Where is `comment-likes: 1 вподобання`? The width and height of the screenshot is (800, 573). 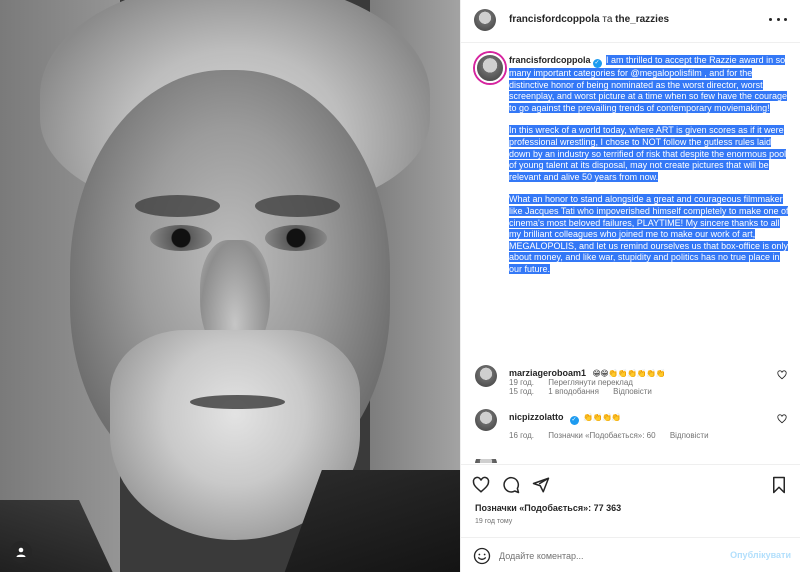 comment-likes: 1 вподобання is located at coordinates (573, 391).